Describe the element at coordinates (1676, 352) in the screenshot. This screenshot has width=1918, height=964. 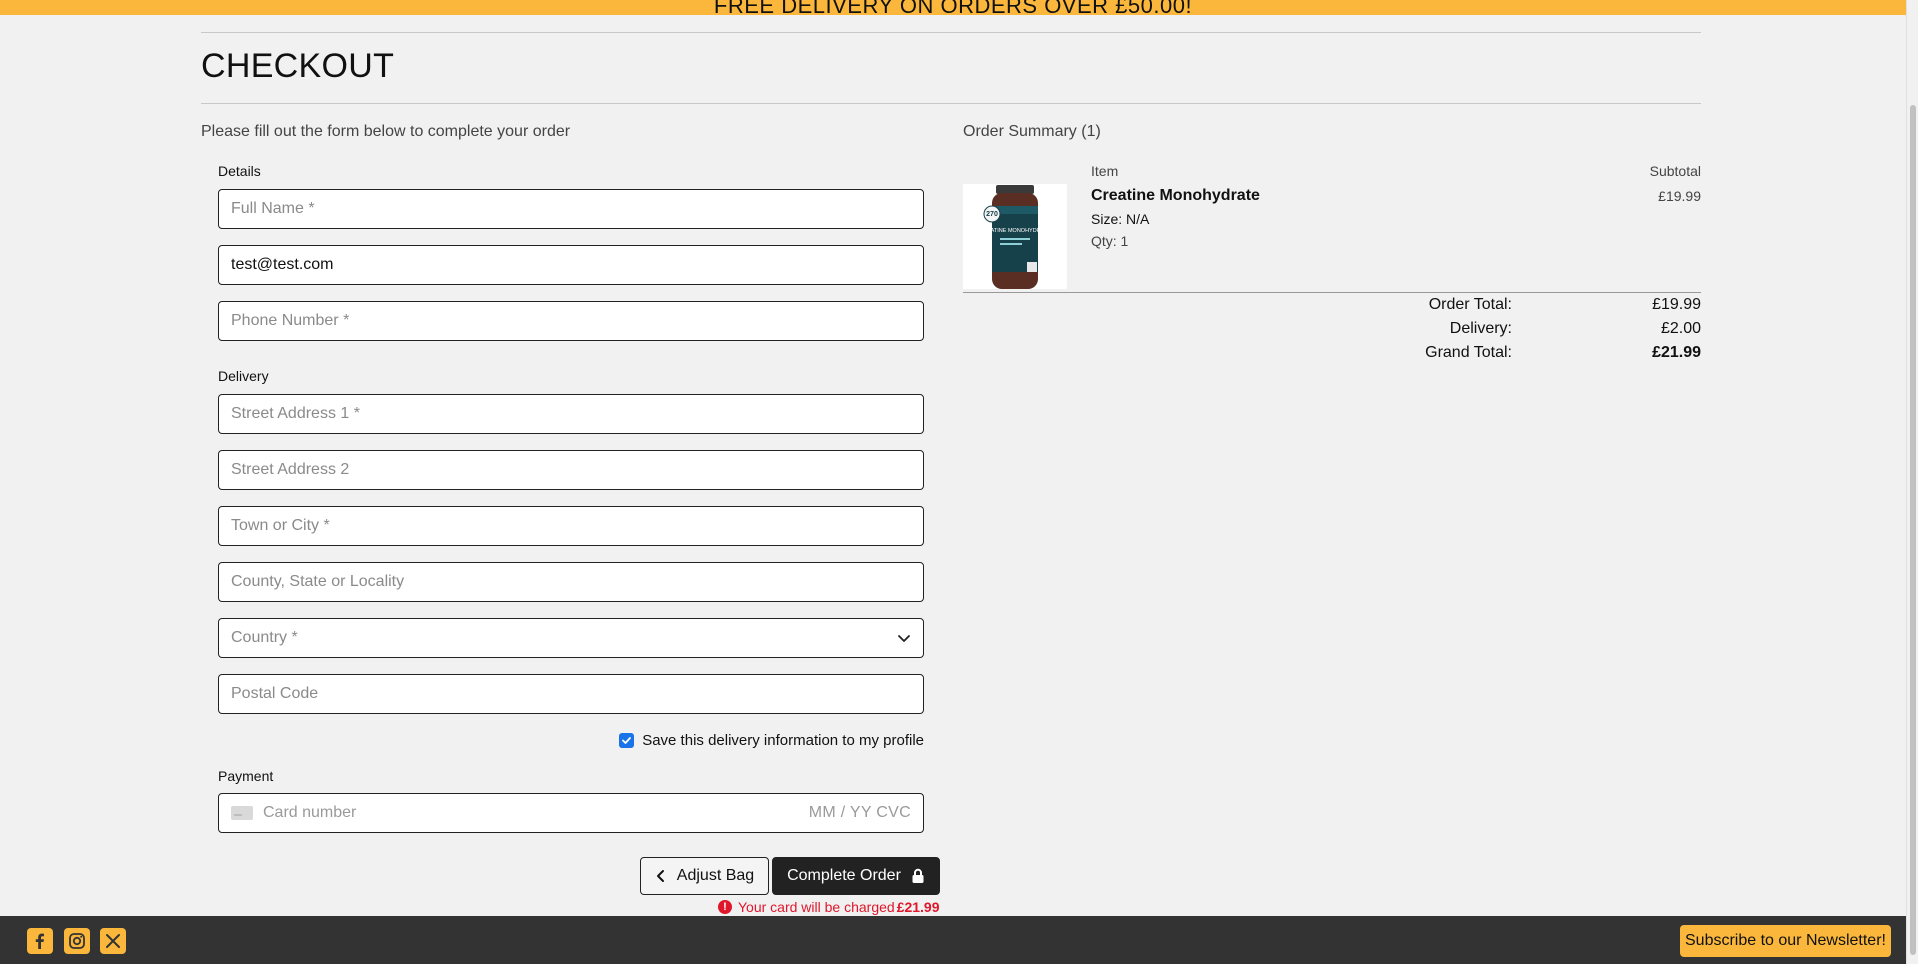
I see `grand-total-value: £21.99` at that location.